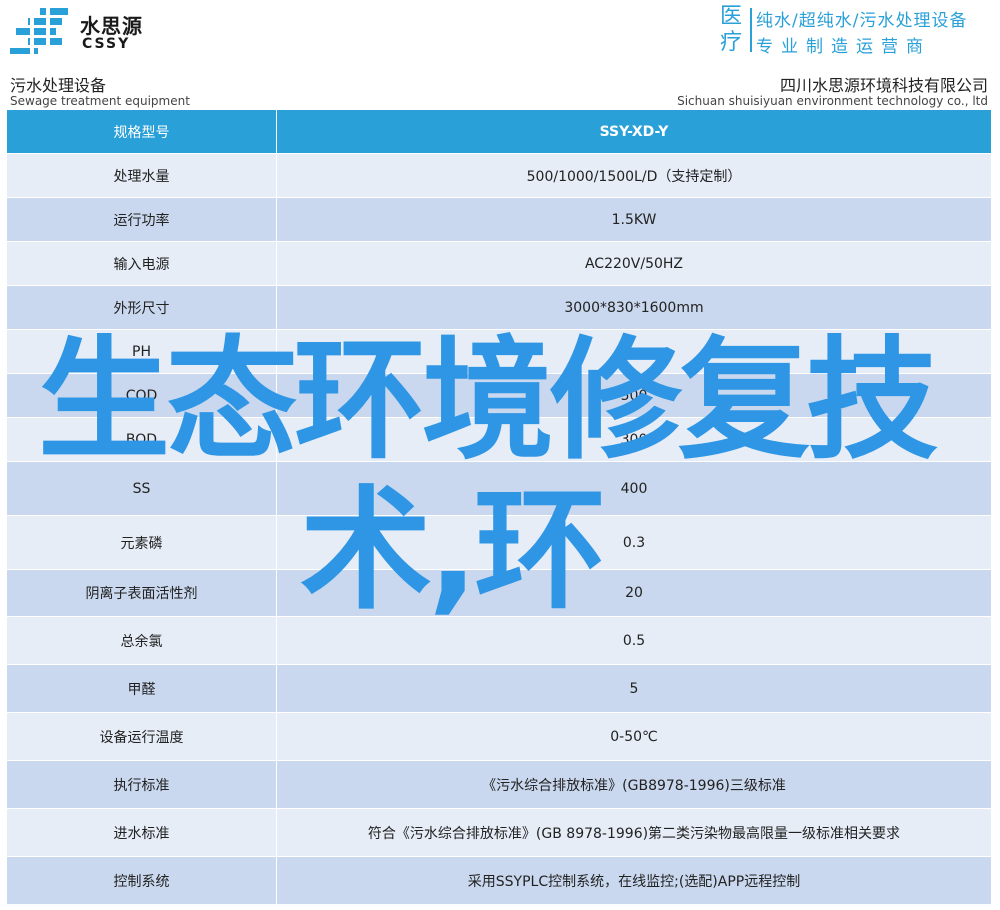  I want to click on table-row: 总余氯 0.5, so click(499, 640).